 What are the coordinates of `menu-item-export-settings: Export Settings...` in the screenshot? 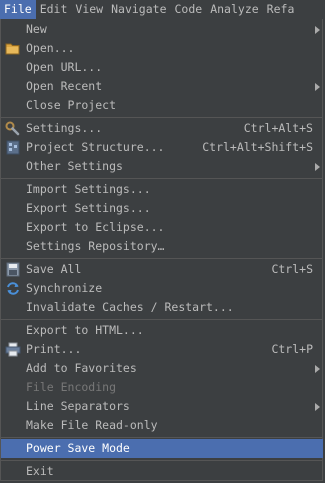 It's located at (162, 208).